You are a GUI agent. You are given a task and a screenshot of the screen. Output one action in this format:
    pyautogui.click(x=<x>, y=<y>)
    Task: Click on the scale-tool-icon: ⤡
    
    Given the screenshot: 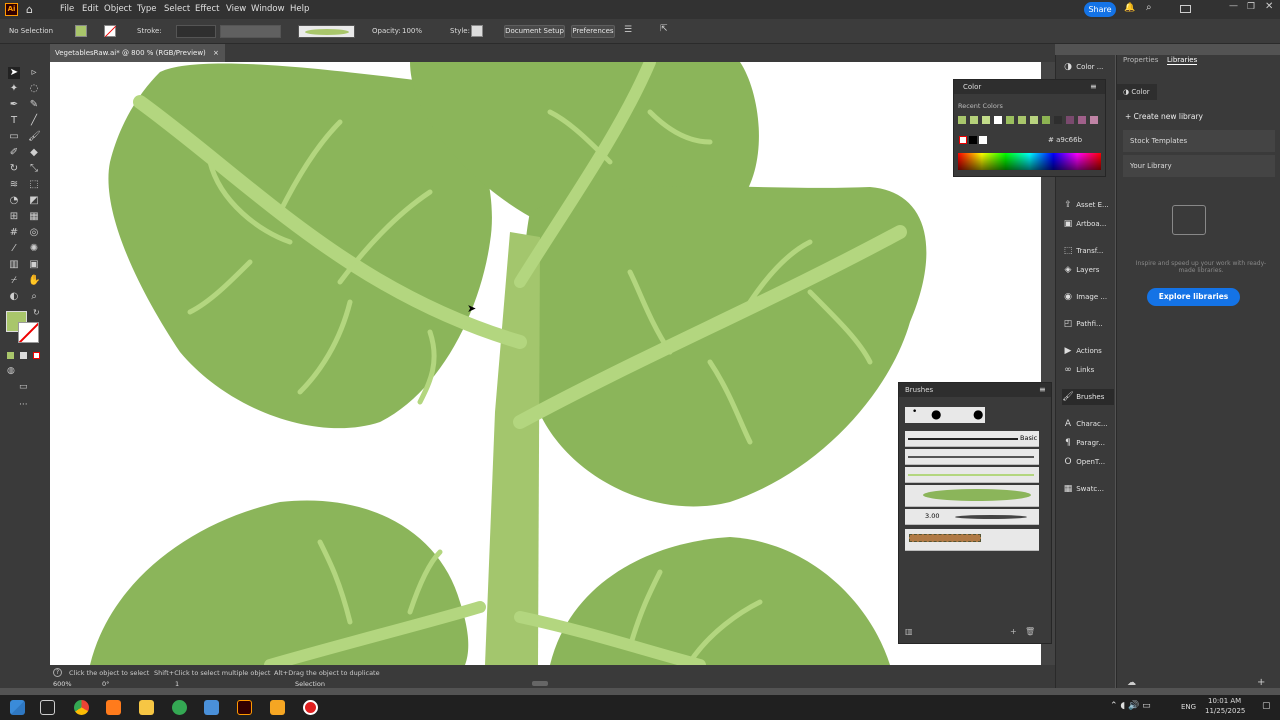 What is the action you would take?
    pyautogui.click(x=34, y=169)
    